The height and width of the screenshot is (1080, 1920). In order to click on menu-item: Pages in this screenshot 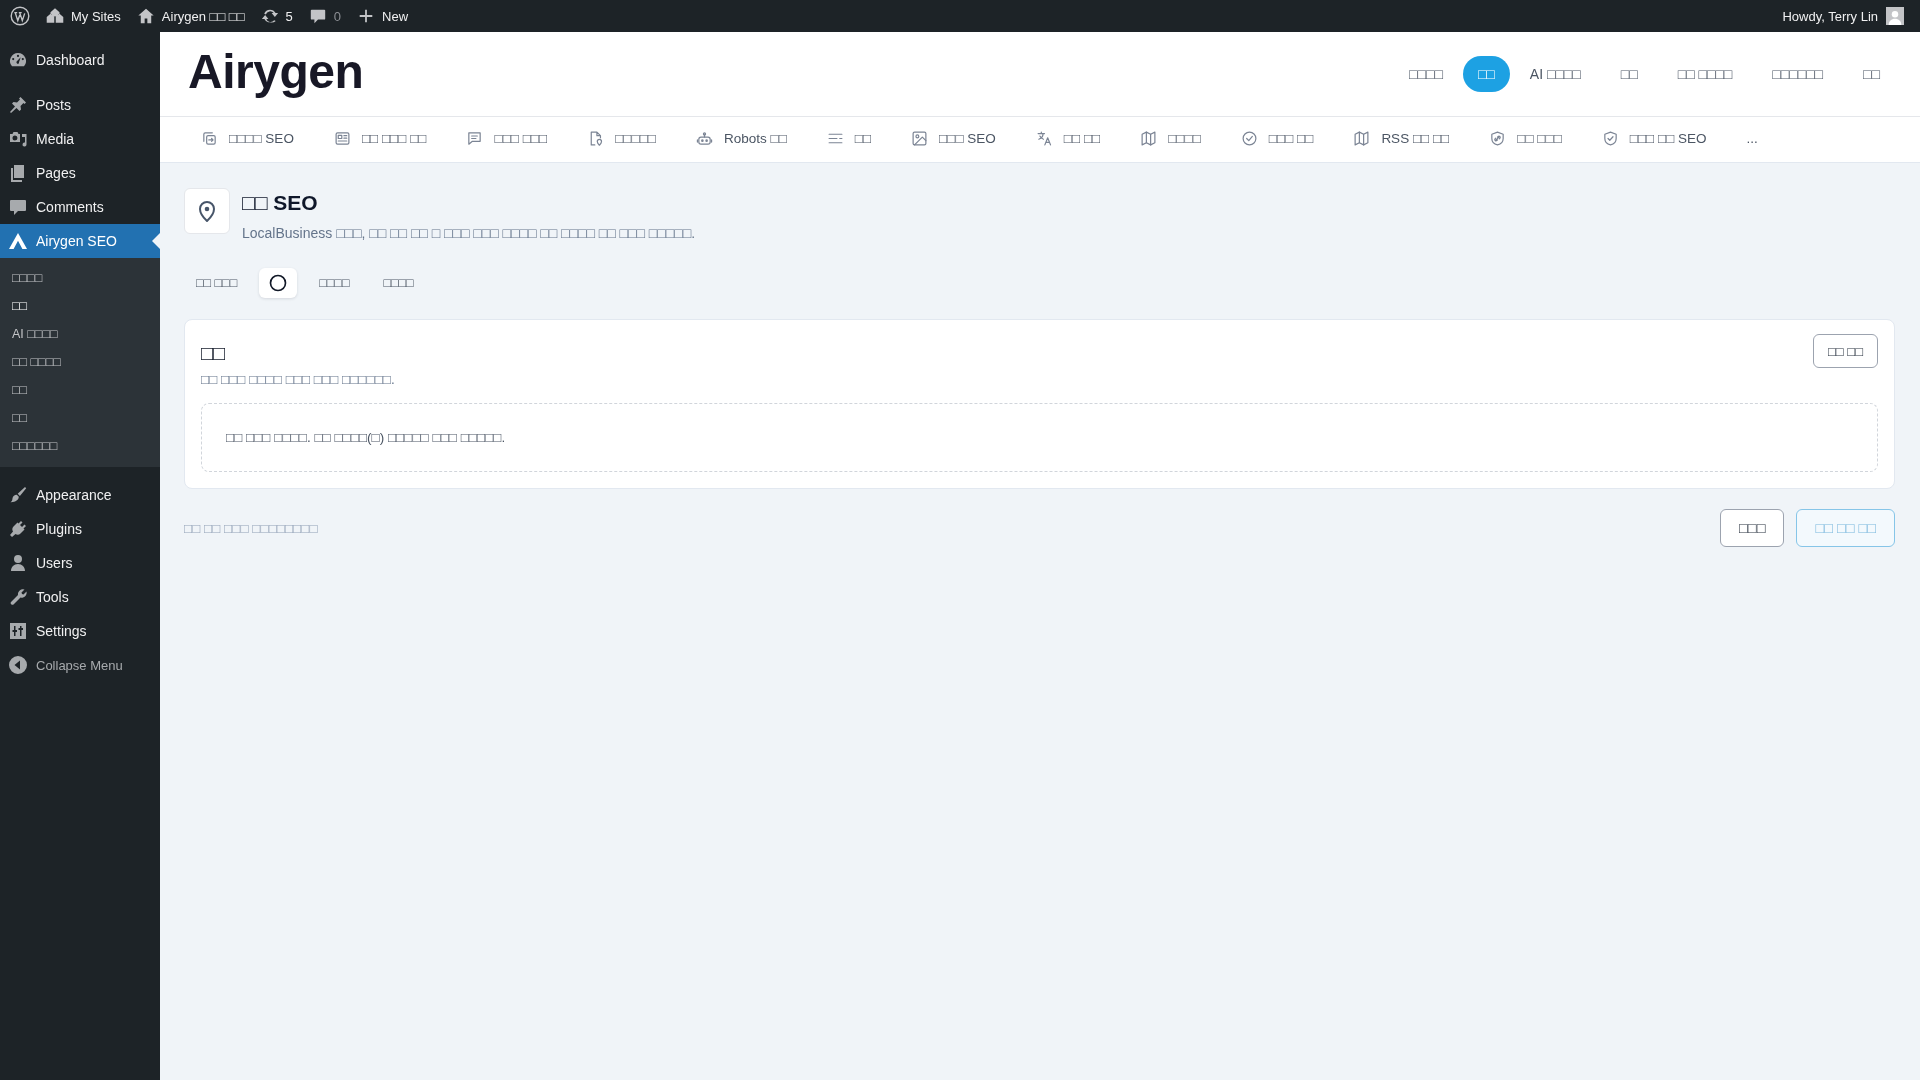, I will do `click(80, 173)`.